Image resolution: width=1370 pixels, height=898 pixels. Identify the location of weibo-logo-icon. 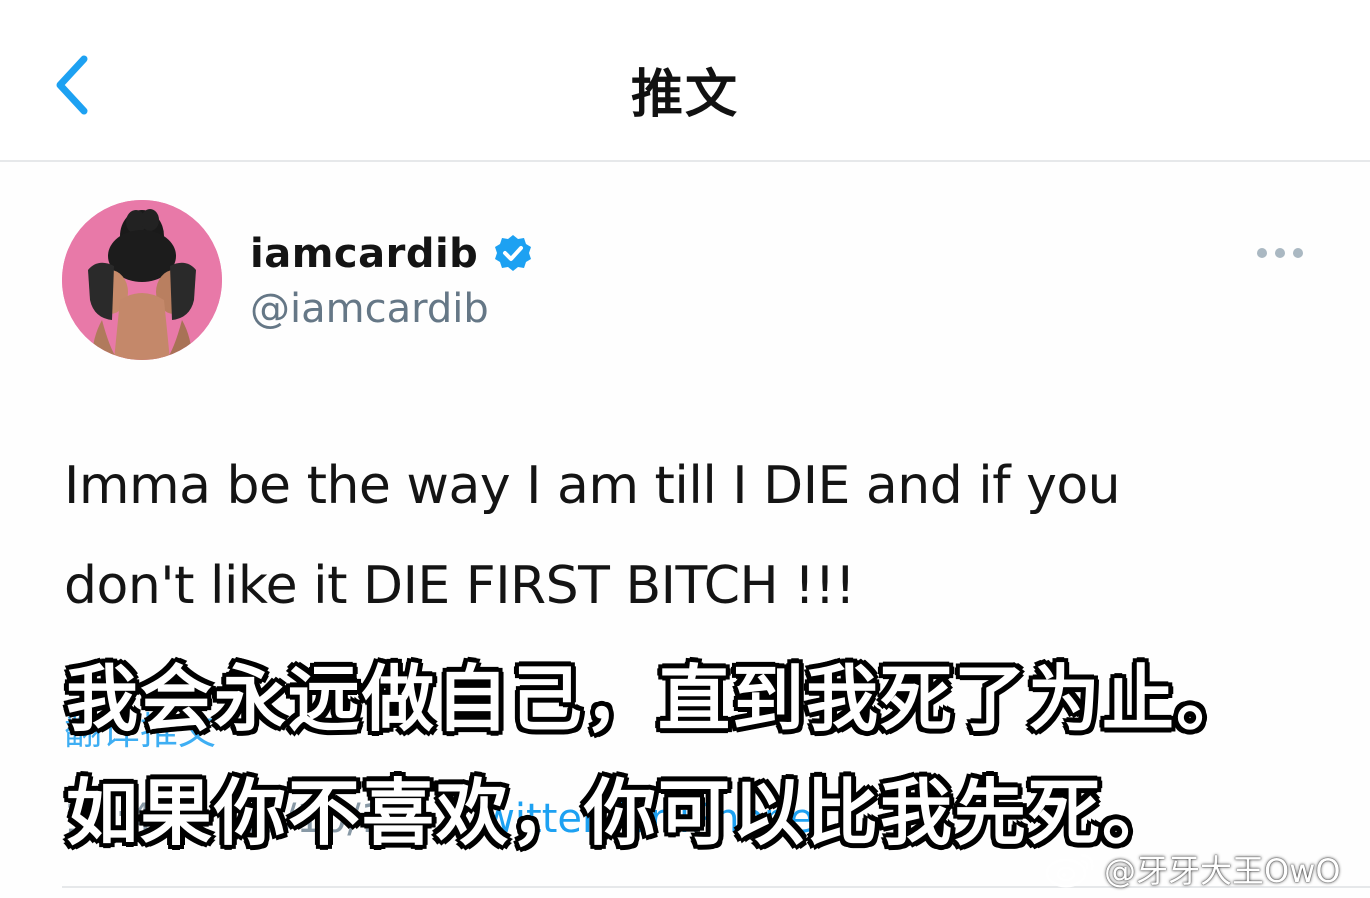
(1071, 869).